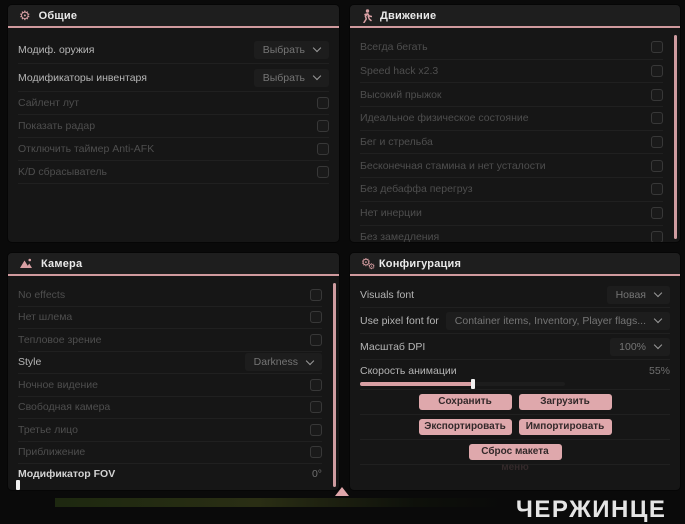 The image size is (685, 524). I want to click on dropdown-value: Новая, so click(630, 294).